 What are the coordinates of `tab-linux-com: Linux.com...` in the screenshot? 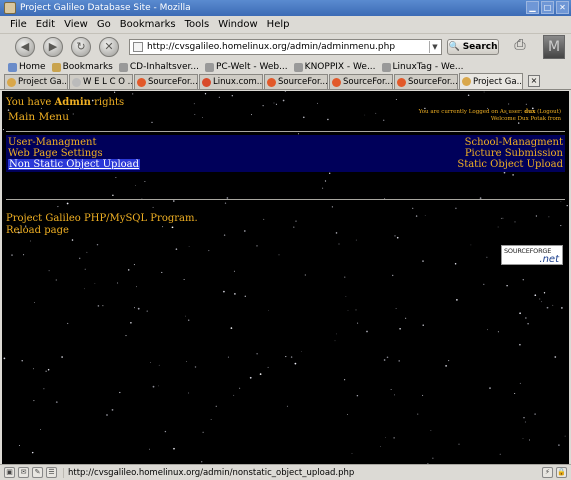 It's located at (231, 81).